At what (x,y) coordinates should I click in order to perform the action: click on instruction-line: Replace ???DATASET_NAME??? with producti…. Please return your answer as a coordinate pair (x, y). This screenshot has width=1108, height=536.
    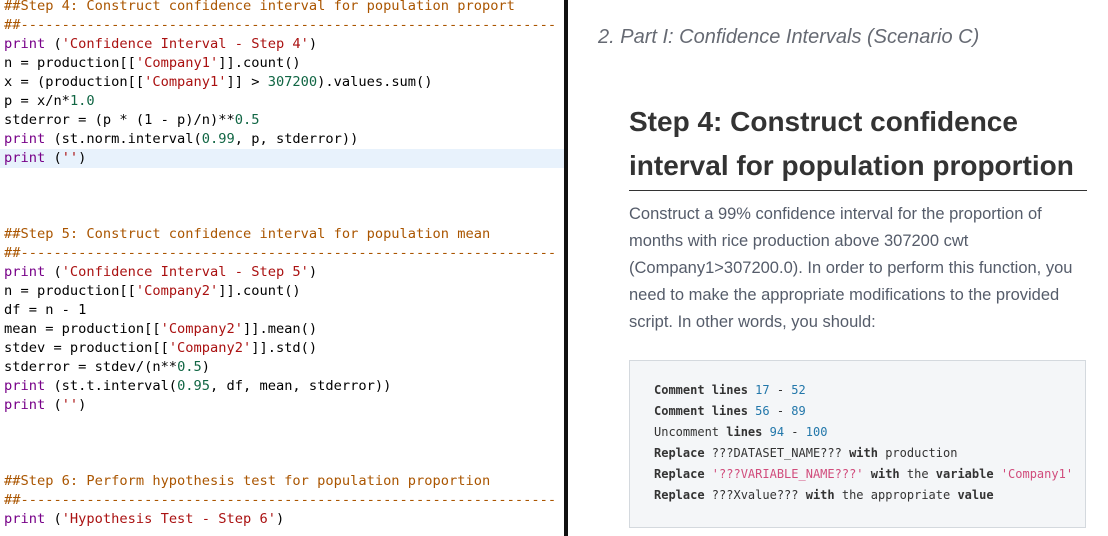
    Looking at the image, I should click on (805, 453).